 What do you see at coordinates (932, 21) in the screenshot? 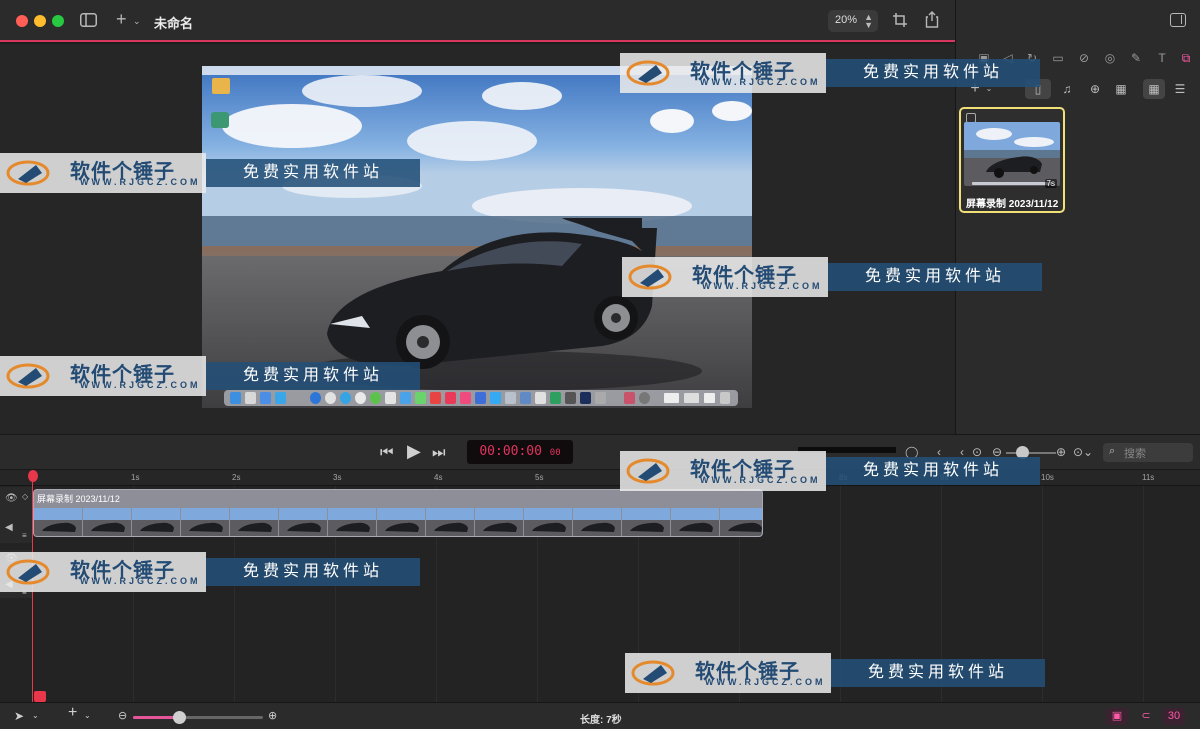
I see `share-icon` at bounding box center [932, 21].